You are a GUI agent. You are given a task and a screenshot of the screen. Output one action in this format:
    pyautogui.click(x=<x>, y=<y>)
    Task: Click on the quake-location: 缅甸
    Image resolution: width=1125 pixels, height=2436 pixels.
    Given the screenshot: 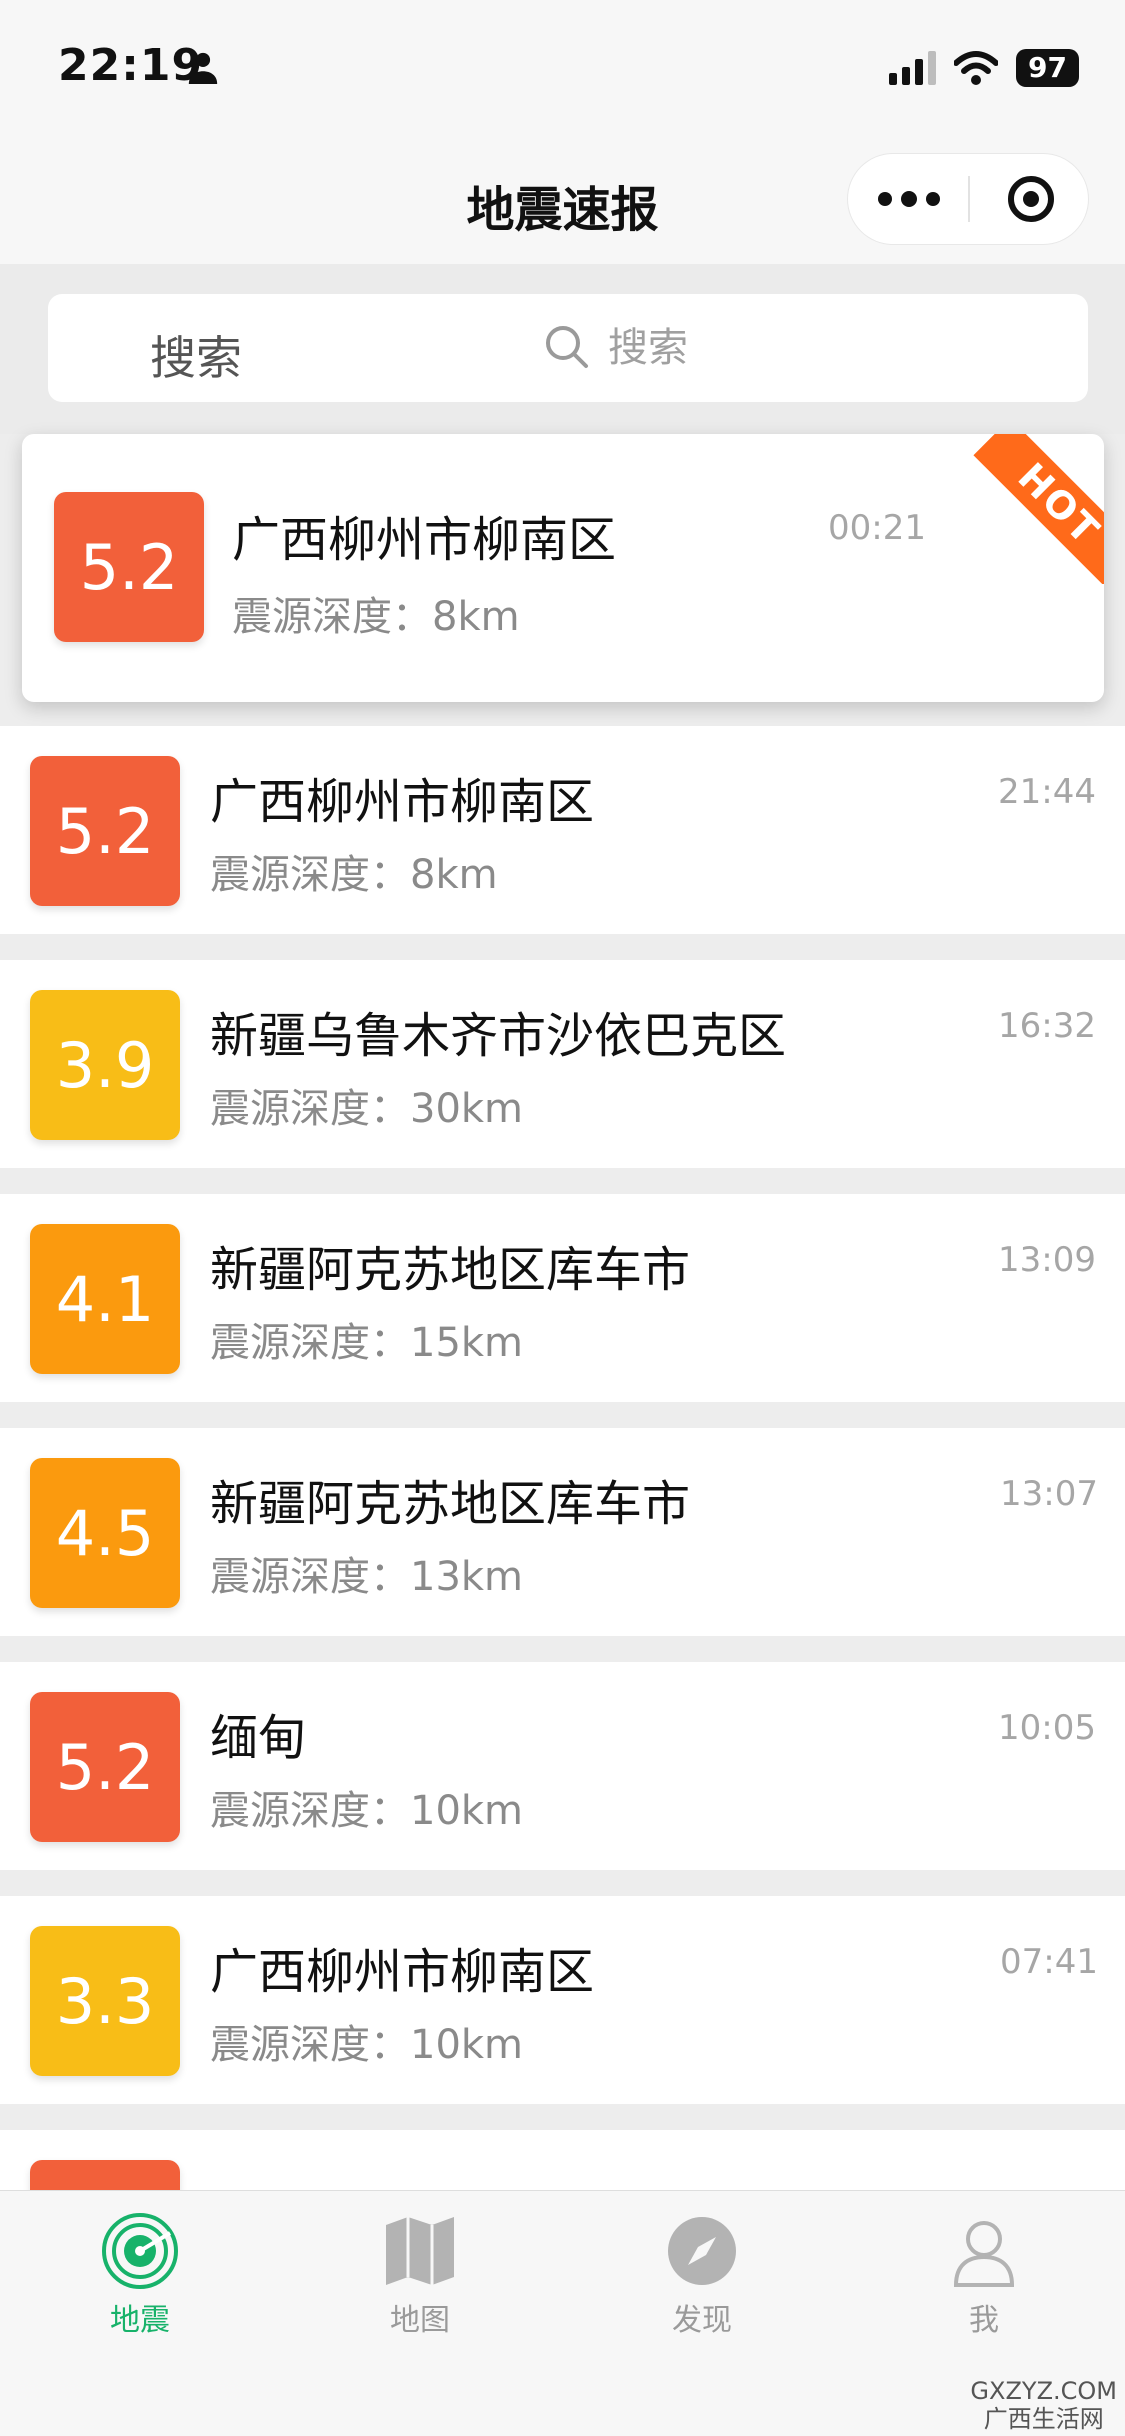 What is the action you would take?
    pyautogui.click(x=258, y=1738)
    